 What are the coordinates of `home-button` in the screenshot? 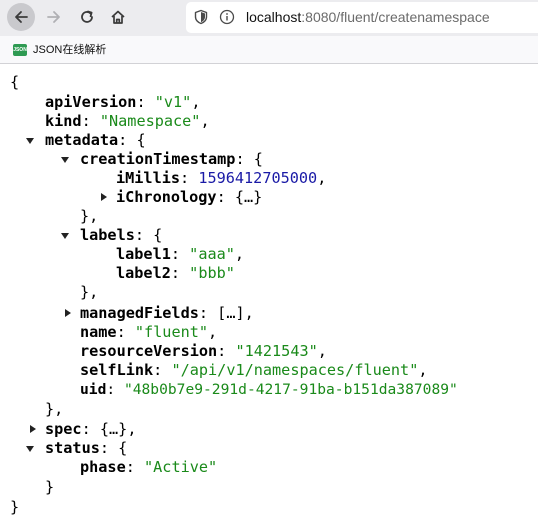 It's located at (118, 17).